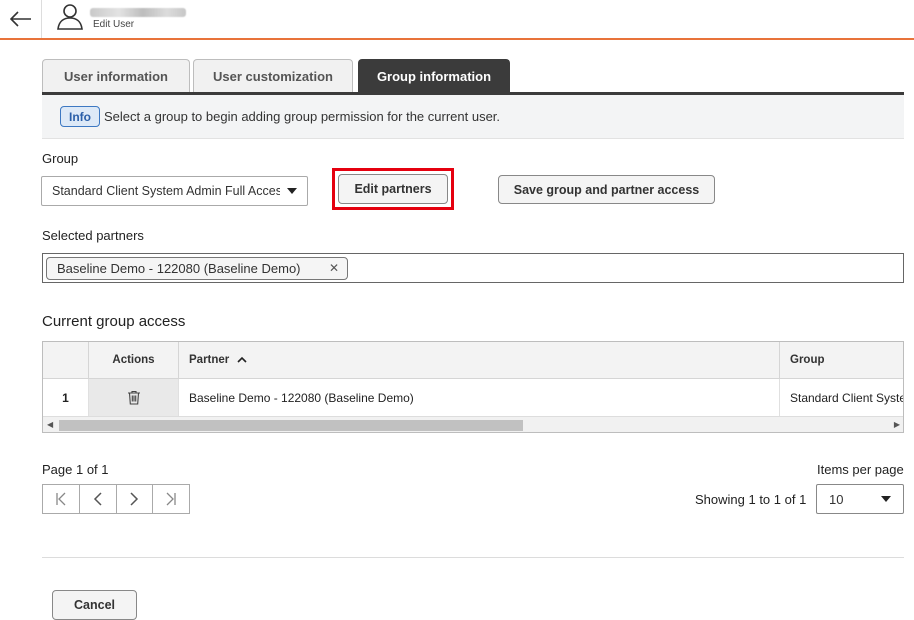  What do you see at coordinates (114, 24) in the screenshot?
I see `edit-user-label: Edit User` at bounding box center [114, 24].